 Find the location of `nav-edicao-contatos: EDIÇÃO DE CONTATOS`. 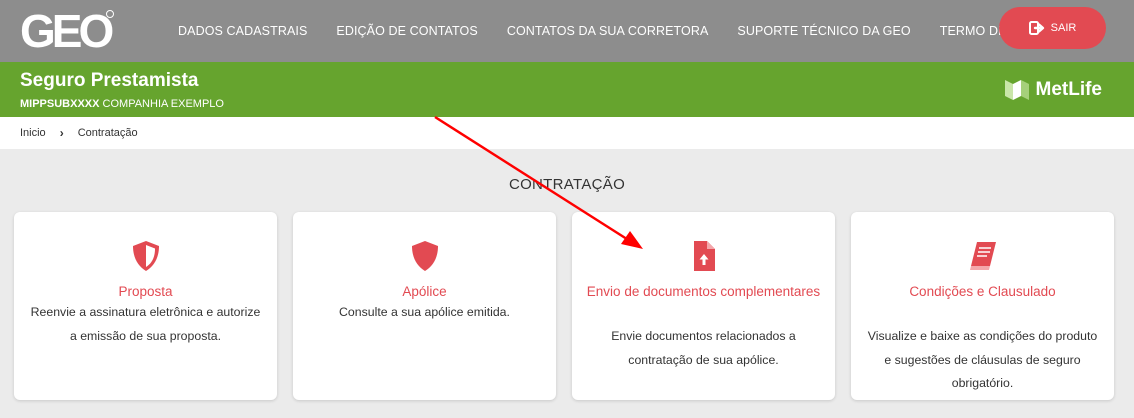

nav-edicao-contatos: EDIÇÃO DE CONTATOS is located at coordinates (406, 31).